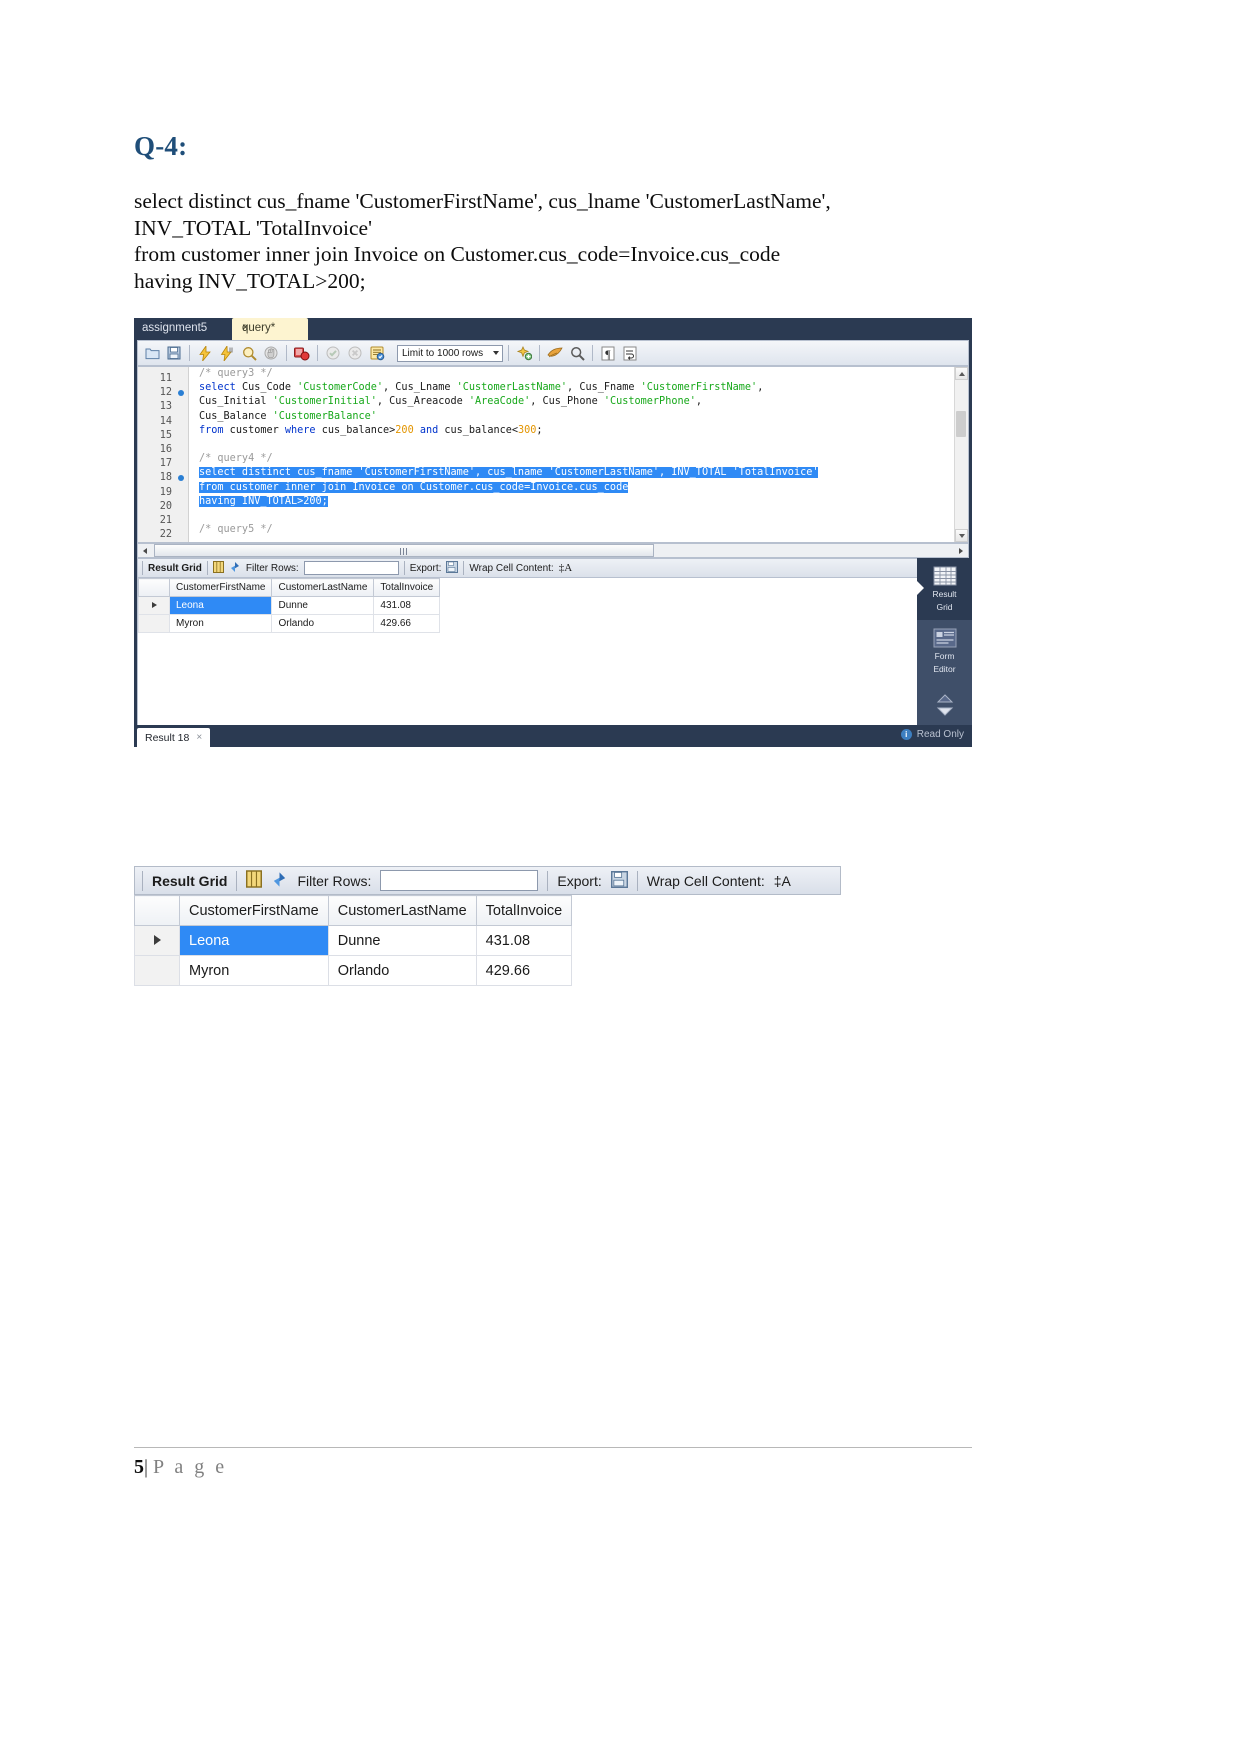 The width and height of the screenshot is (1241, 1754). Describe the element at coordinates (174, 737) in the screenshot. I see `result-tab: Result 18 ×` at that location.